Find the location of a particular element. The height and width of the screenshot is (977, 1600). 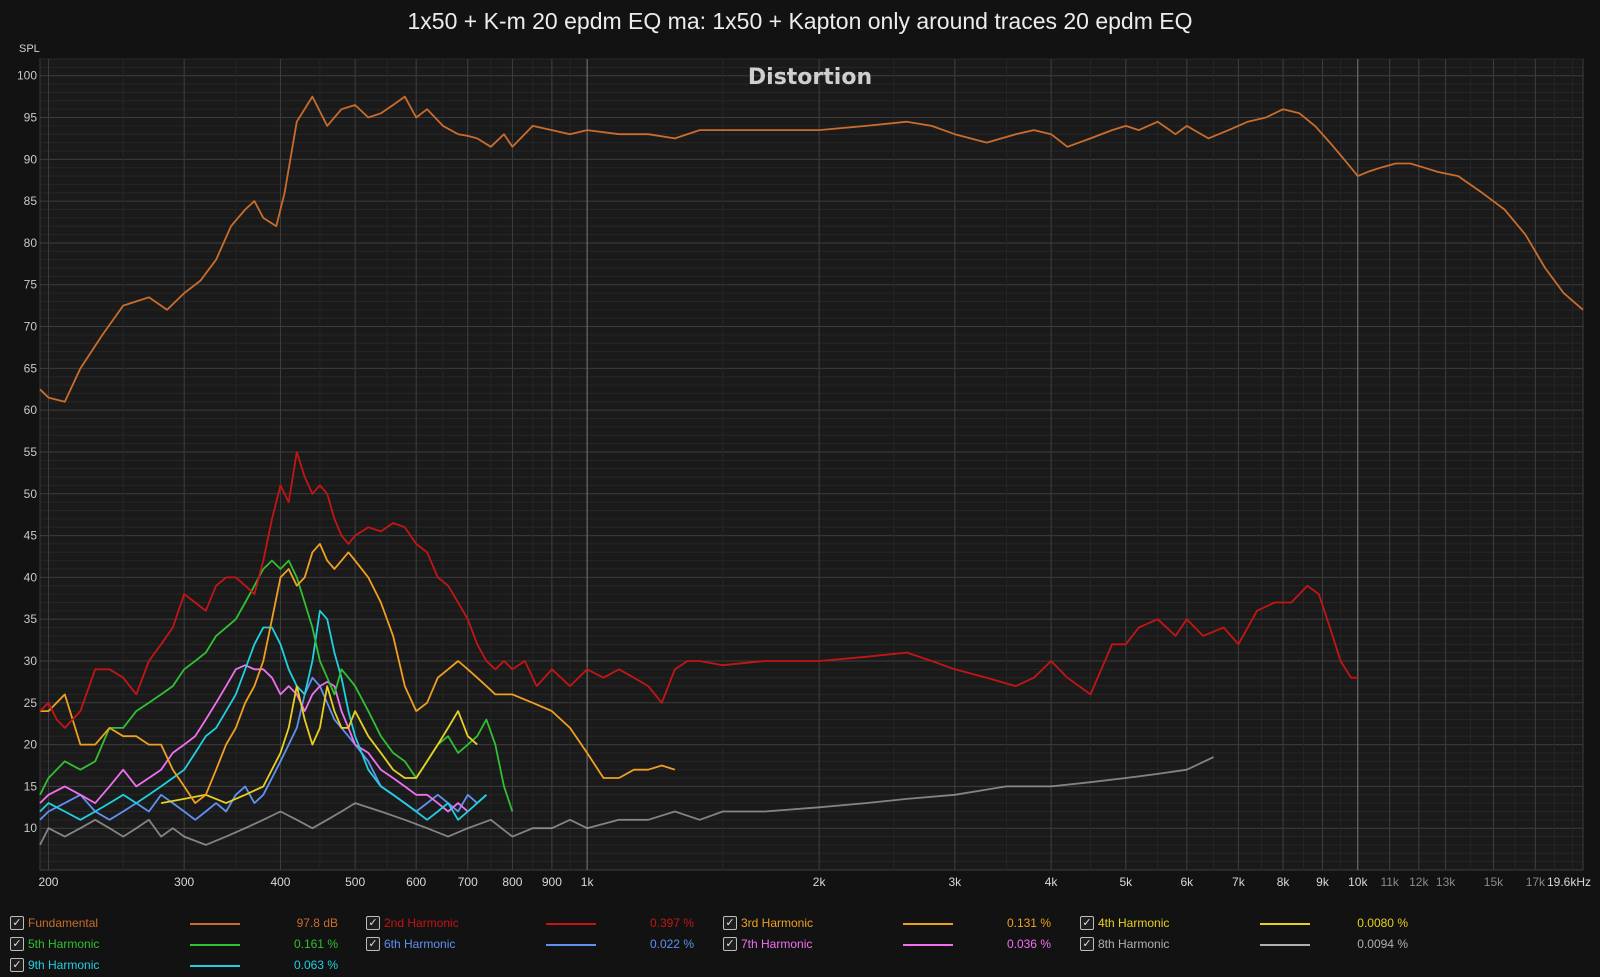

x-tick-label: 300 is located at coordinates (184, 882).